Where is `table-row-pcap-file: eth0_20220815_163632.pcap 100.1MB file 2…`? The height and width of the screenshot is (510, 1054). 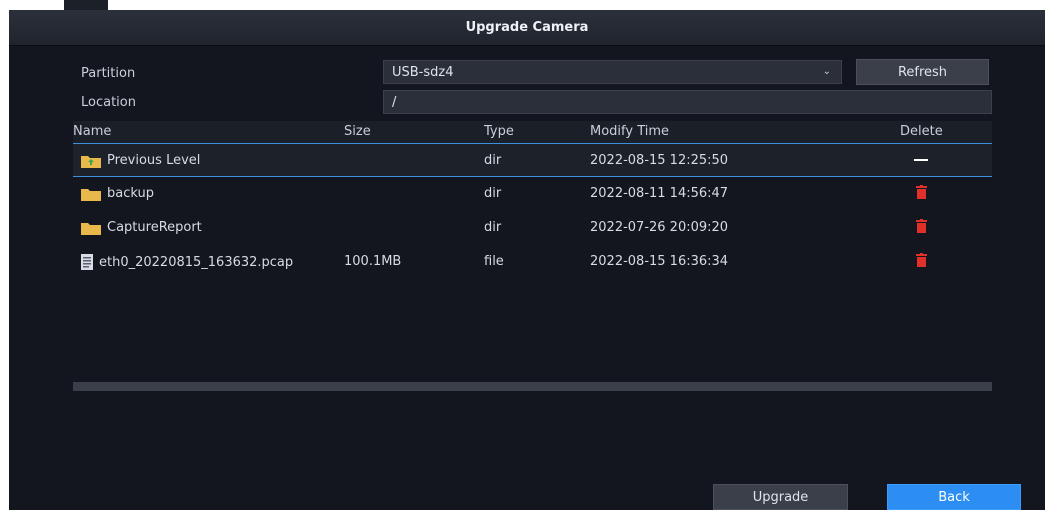 table-row-pcap-file: eth0_20220815_163632.pcap 100.1MB file 2… is located at coordinates (532, 262).